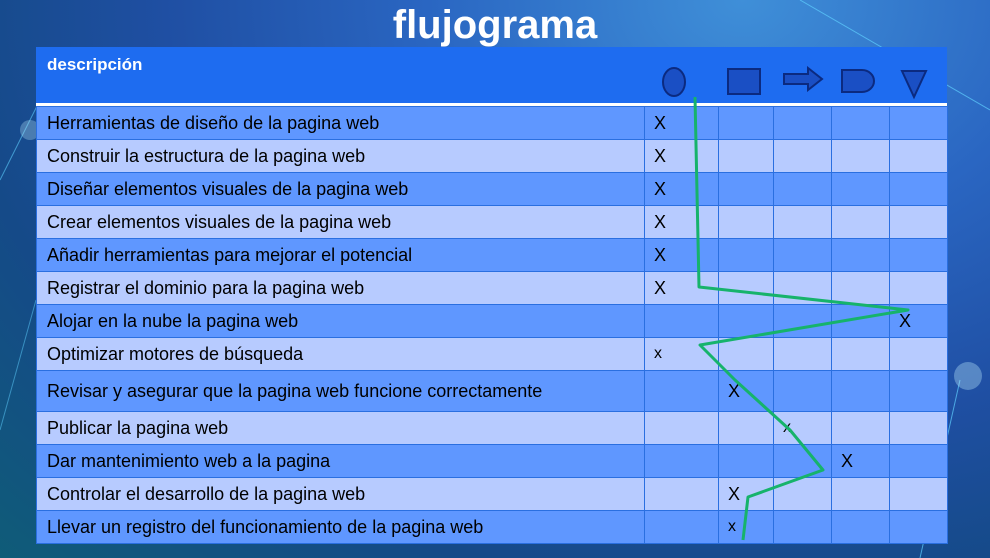 This screenshot has height=558, width=990. What do you see at coordinates (340, 321) in the screenshot?
I see `row-description: Alojar en la nube la pagina web` at bounding box center [340, 321].